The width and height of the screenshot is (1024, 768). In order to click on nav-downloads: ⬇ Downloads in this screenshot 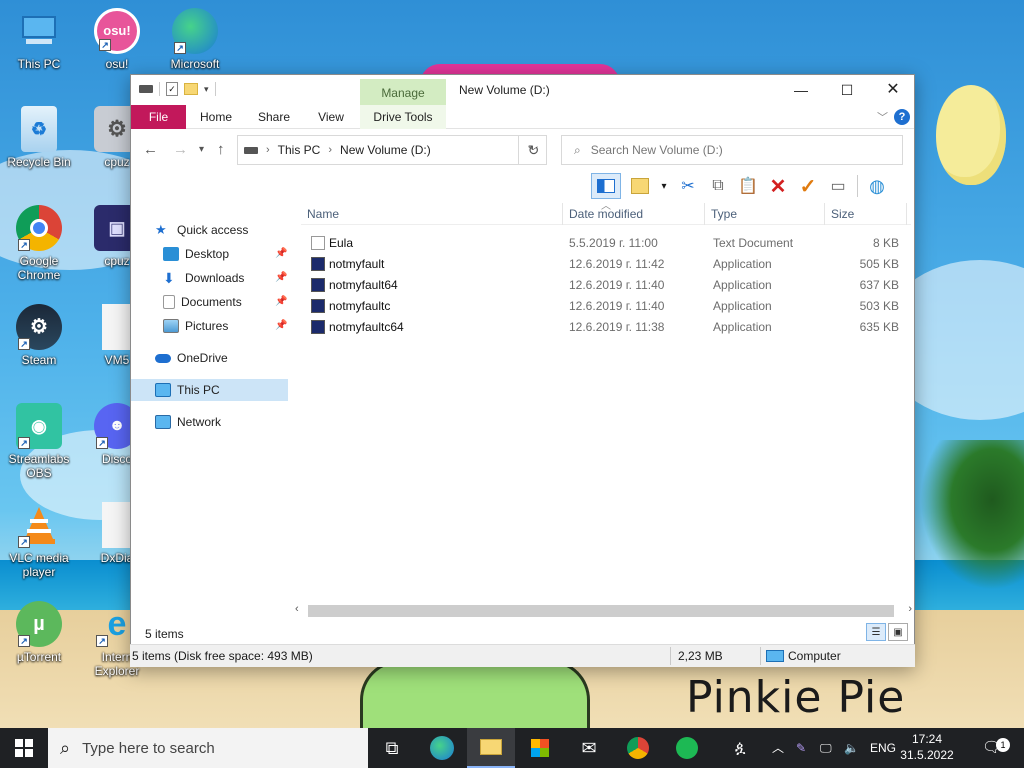, I will do `click(203, 278)`.